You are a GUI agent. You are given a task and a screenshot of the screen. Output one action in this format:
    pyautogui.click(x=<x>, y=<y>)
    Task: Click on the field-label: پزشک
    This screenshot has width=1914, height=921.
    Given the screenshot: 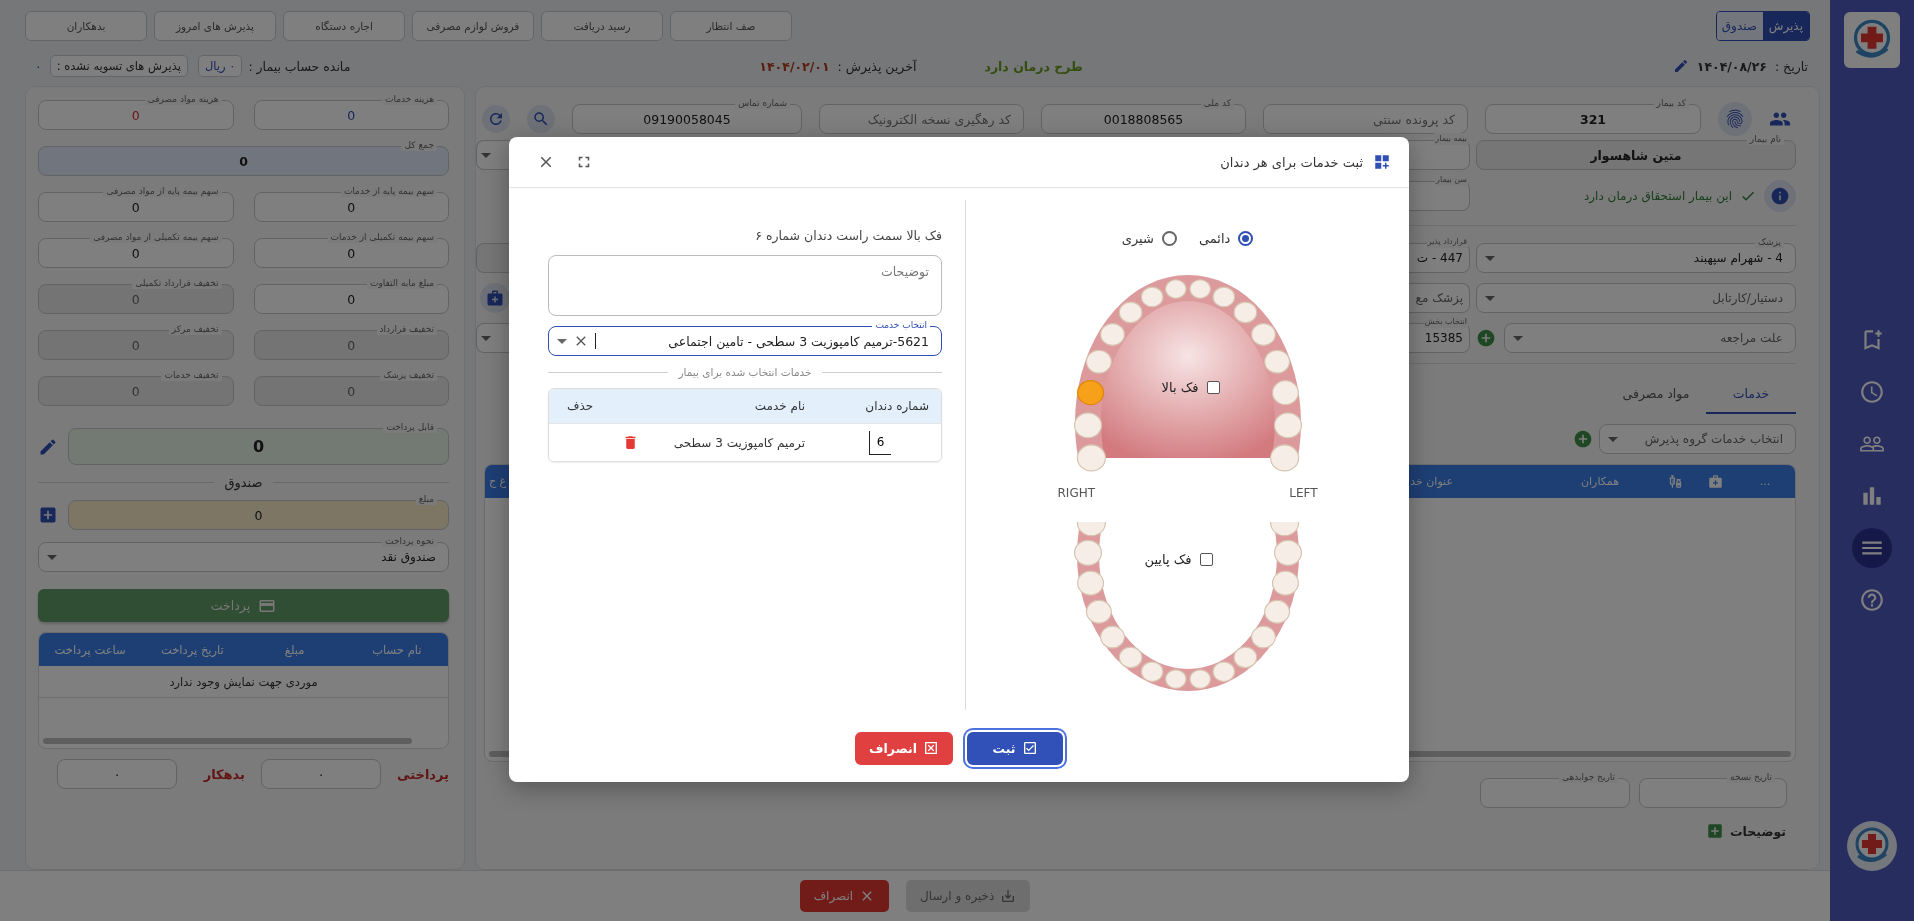 What is the action you would take?
    pyautogui.click(x=1769, y=242)
    